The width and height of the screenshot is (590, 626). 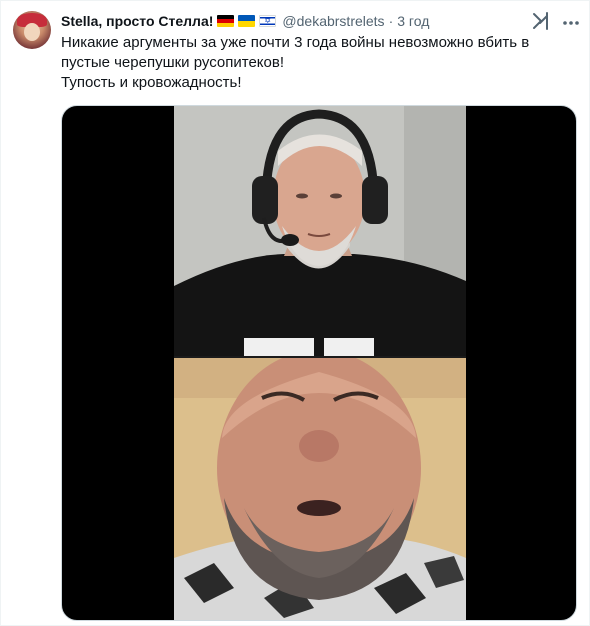 I want to click on germany-flag-icon, so click(x=226, y=21).